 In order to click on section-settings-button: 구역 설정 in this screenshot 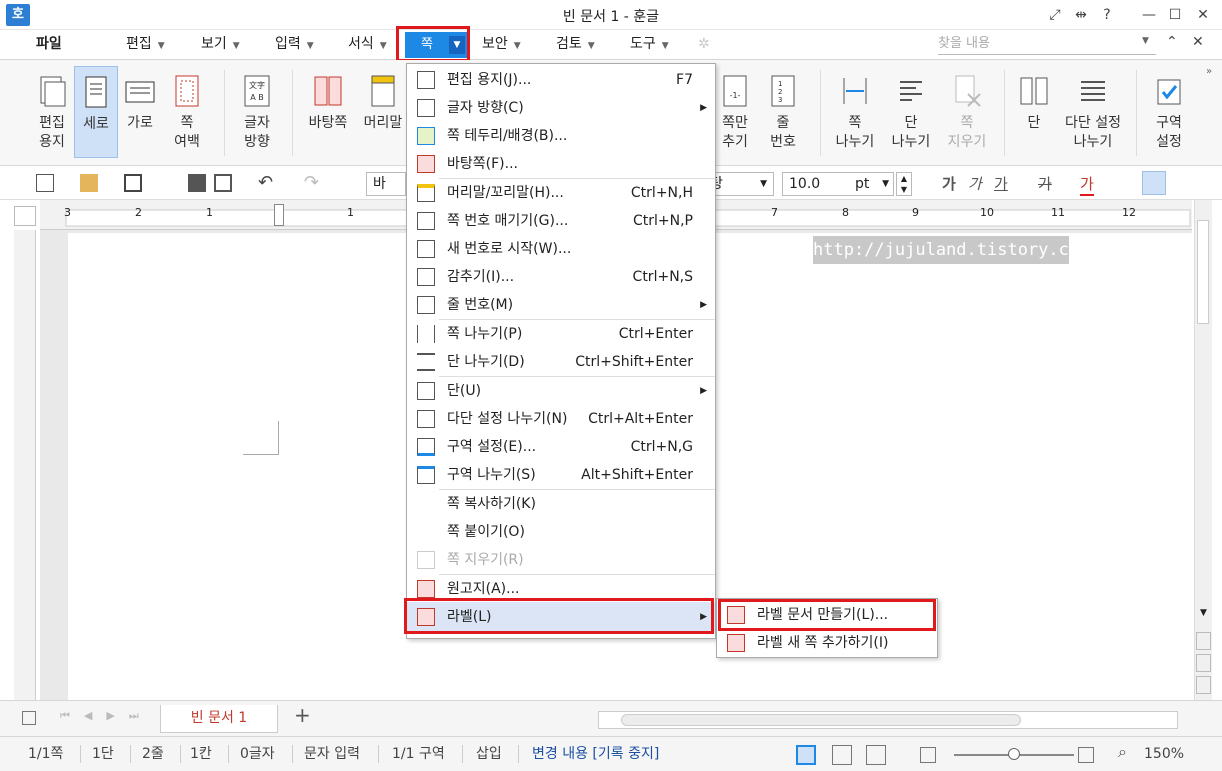, I will do `click(1169, 113)`.